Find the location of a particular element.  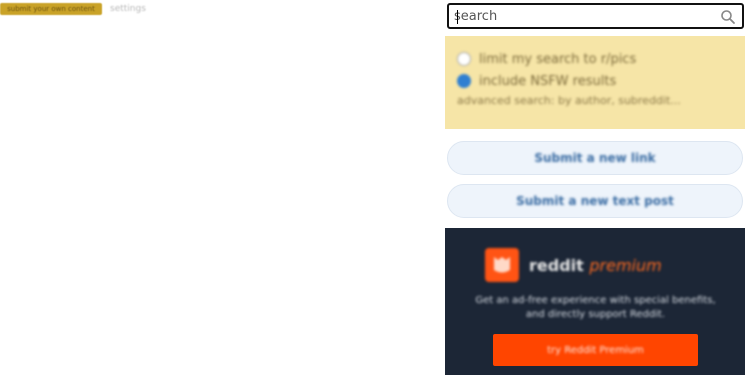

nsfw-checkbox is located at coordinates (464, 81).